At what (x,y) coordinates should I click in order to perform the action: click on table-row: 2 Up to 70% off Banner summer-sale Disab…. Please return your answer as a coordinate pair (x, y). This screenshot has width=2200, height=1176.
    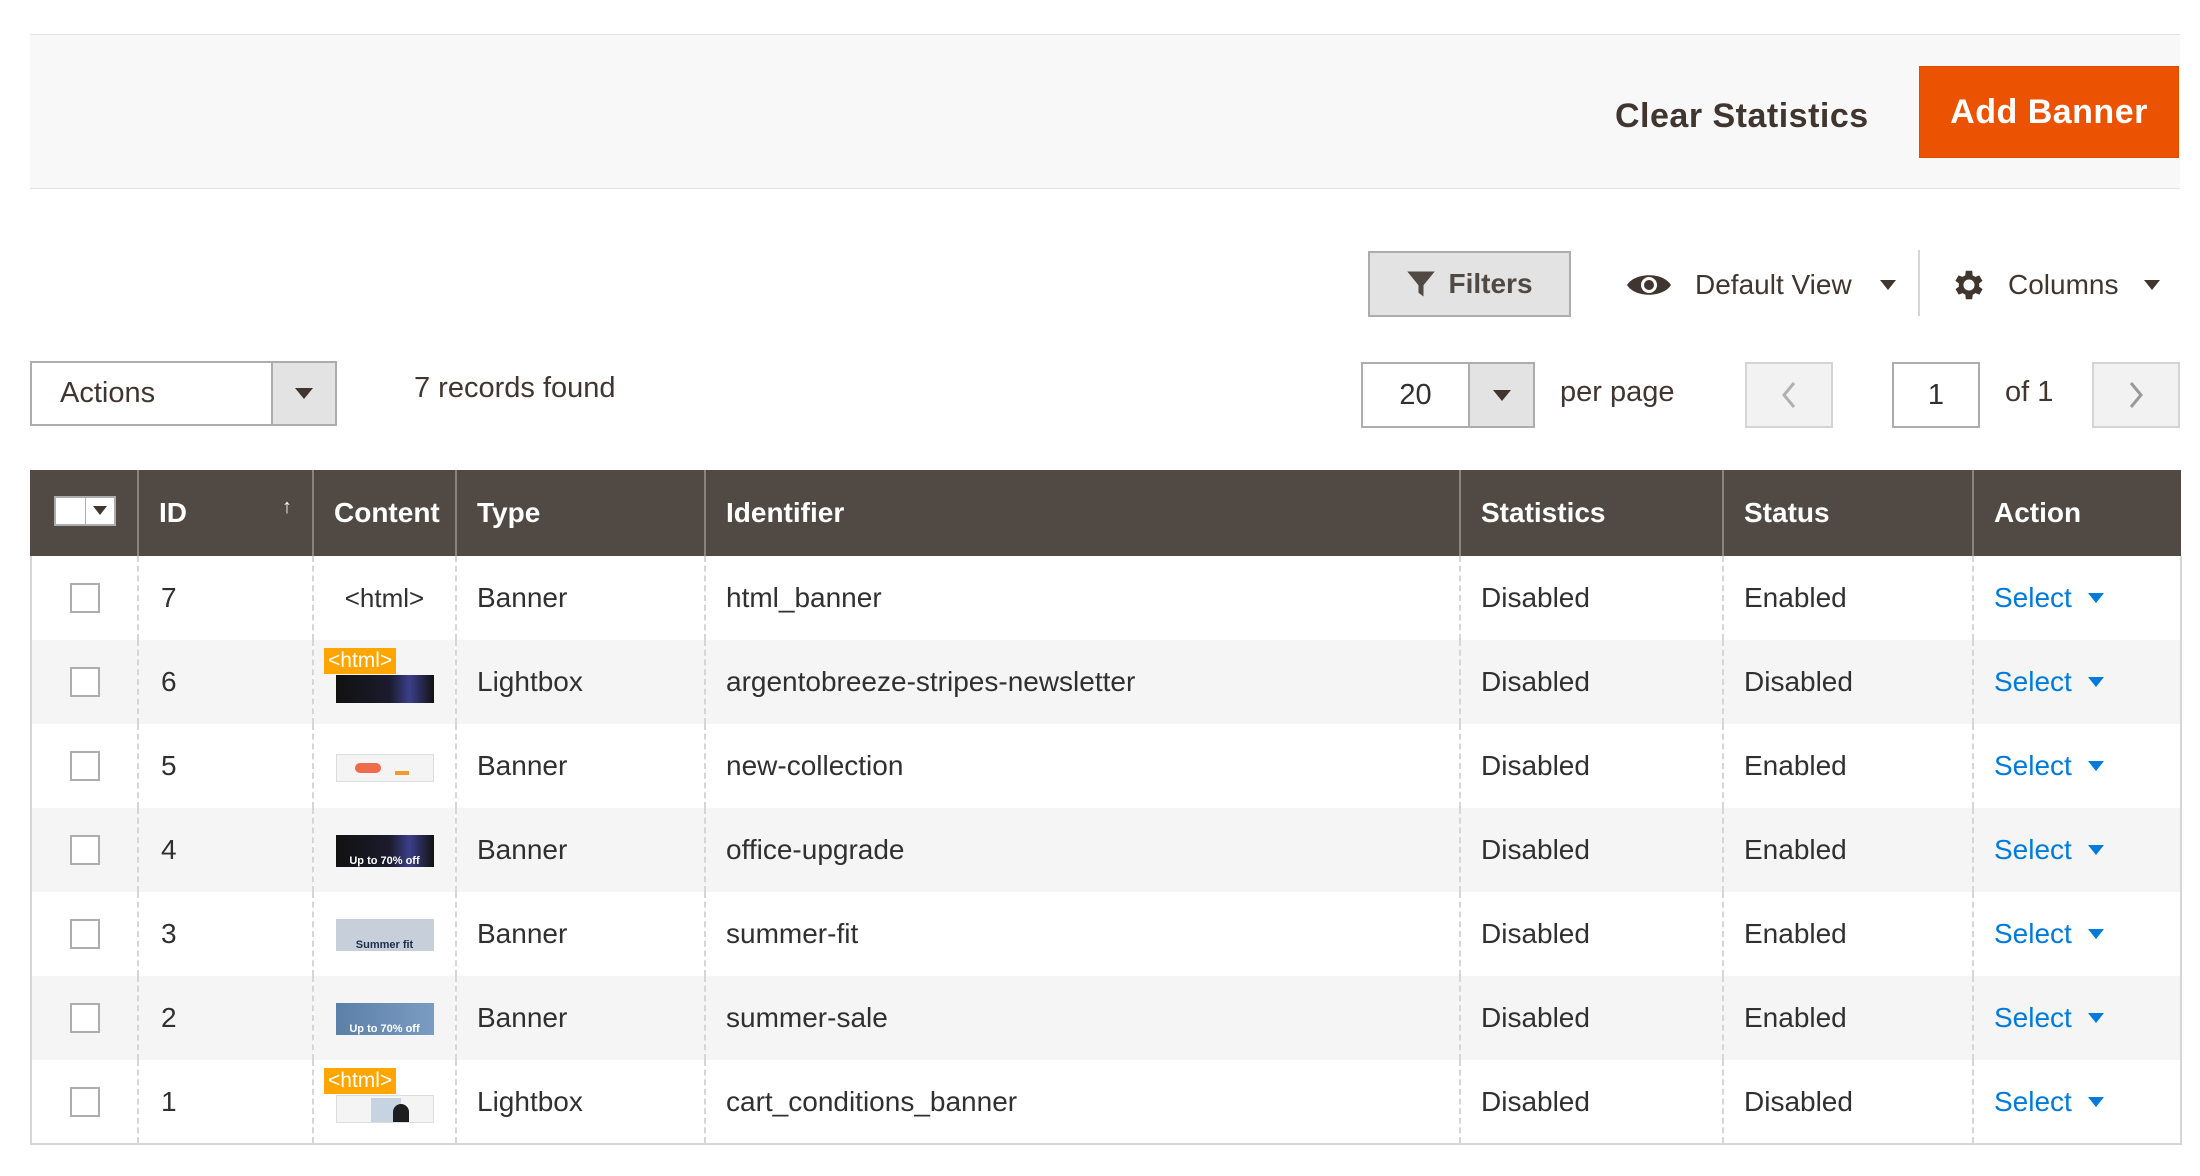
    Looking at the image, I should click on (1106, 1018).